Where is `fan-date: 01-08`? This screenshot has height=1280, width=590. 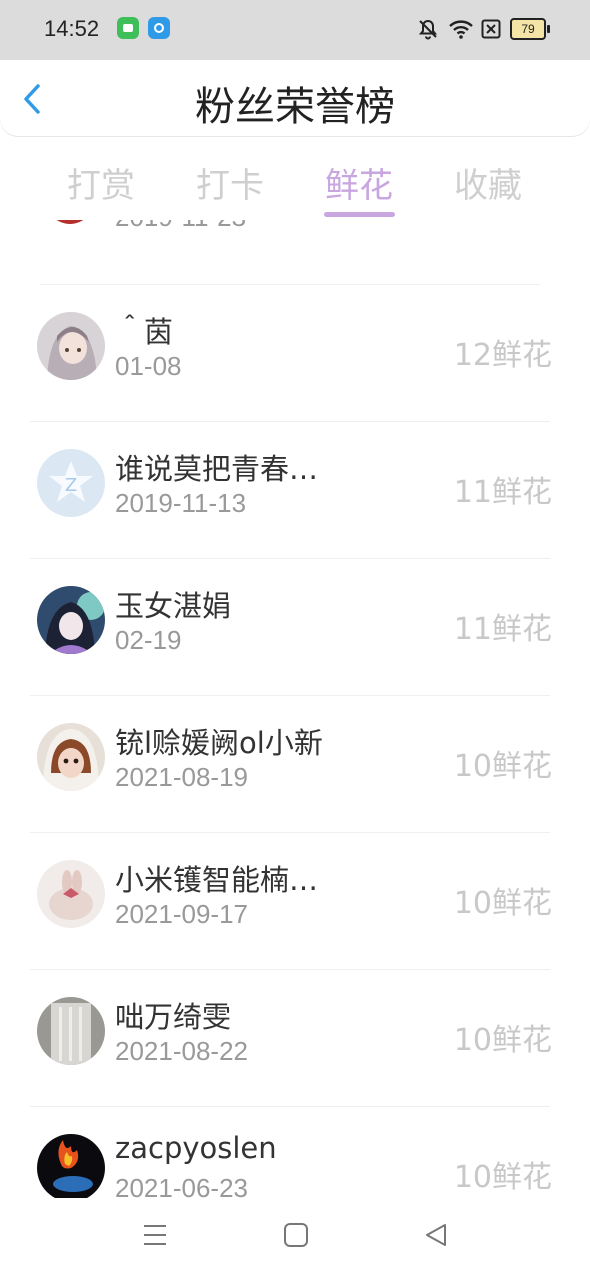 fan-date: 01-08 is located at coordinates (148, 366).